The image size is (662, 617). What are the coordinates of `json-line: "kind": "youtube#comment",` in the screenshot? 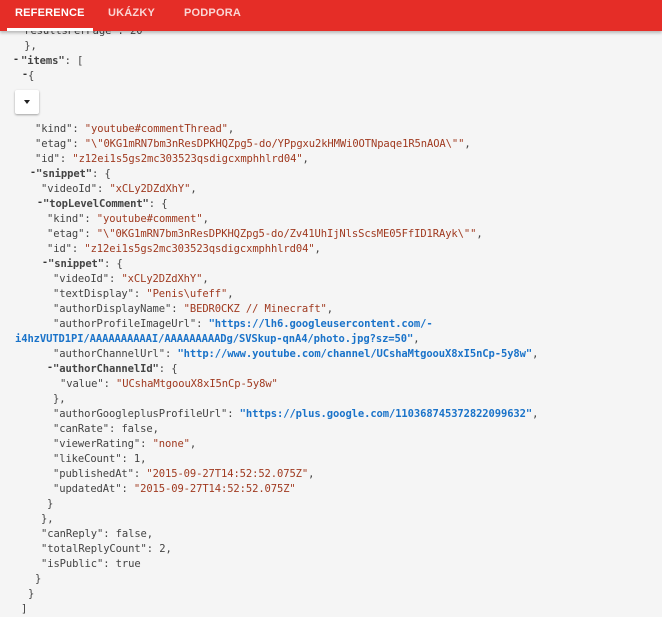 It's located at (128, 219).